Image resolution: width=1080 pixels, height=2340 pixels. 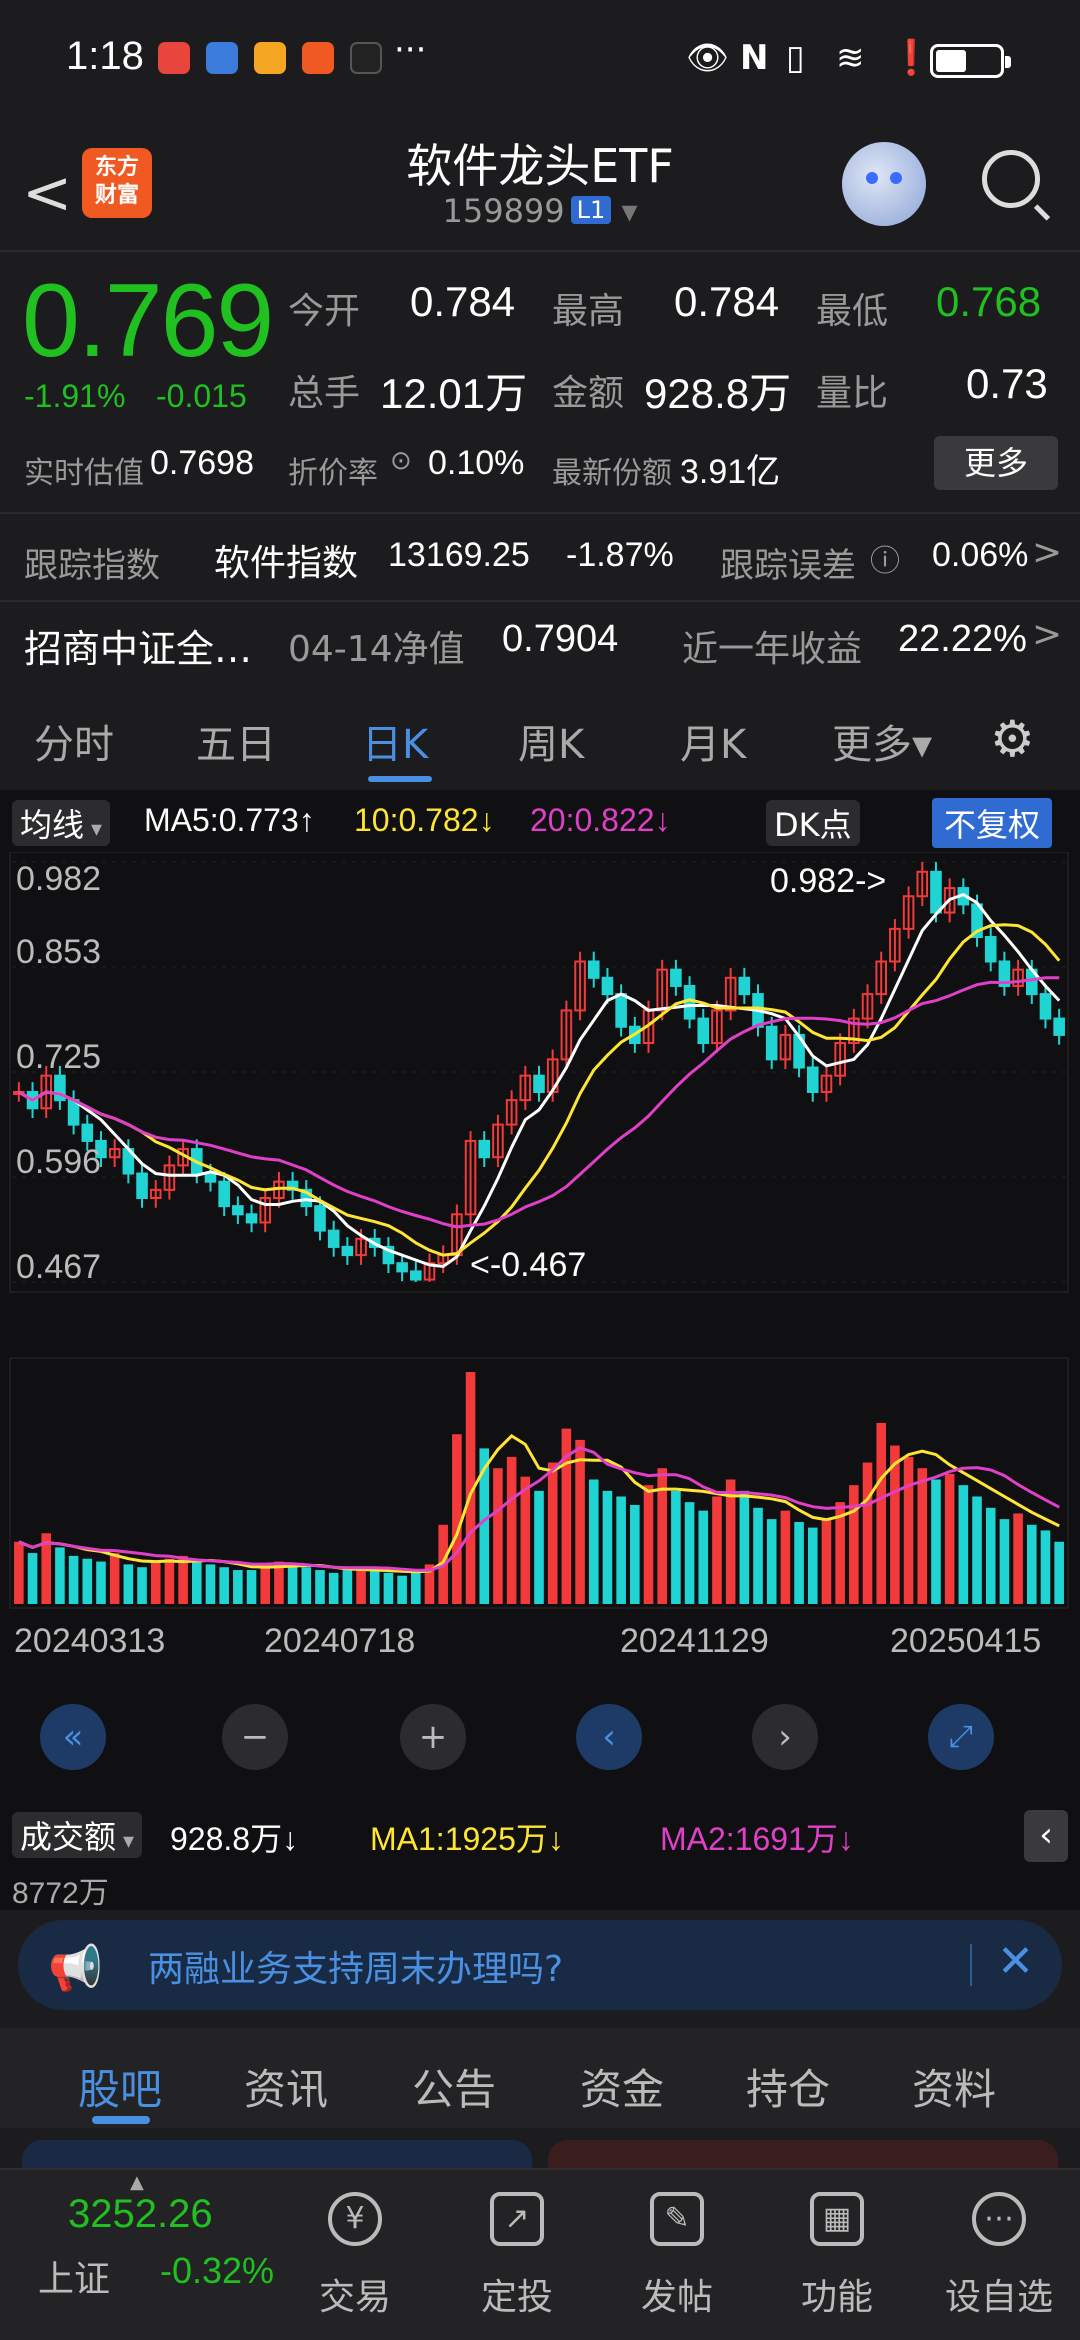 I want to click on tab-guba: 股吧, so click(x=120, y=2086).